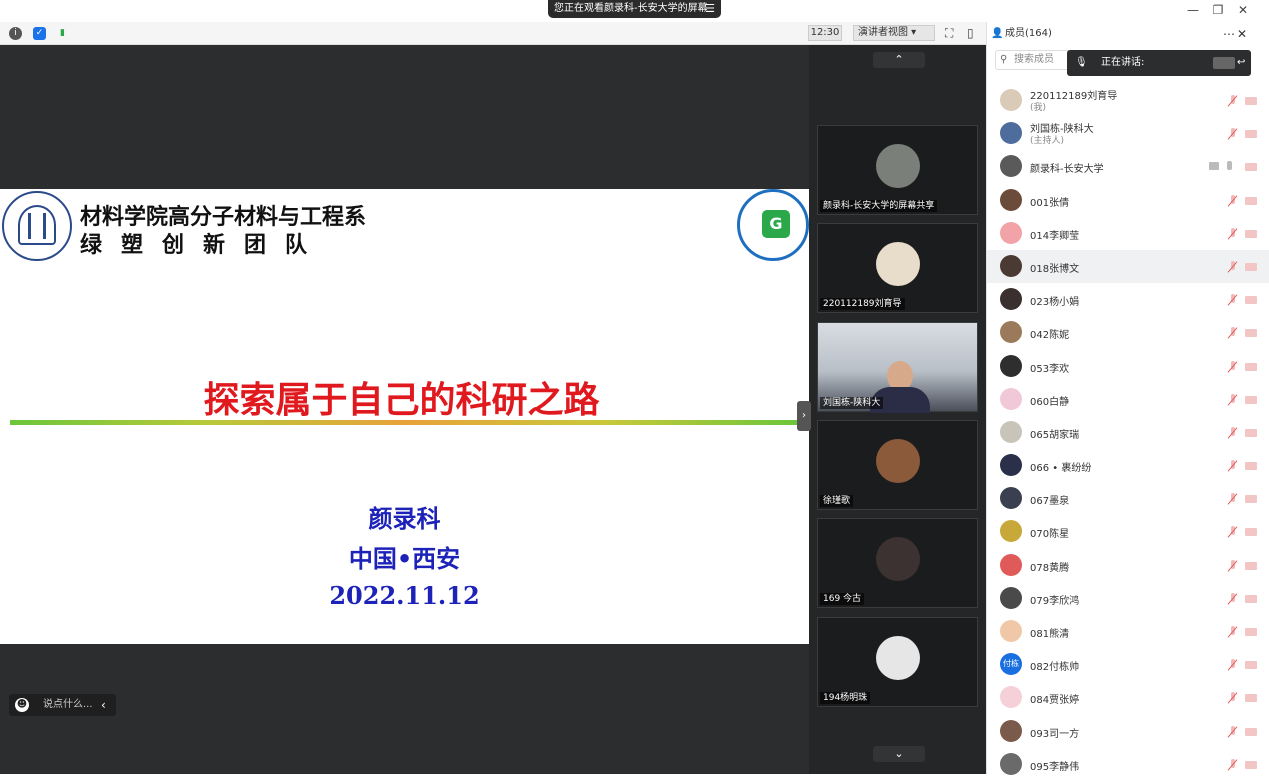  I want to click on video-tile: 徐瑾歌, so click(897, 465).